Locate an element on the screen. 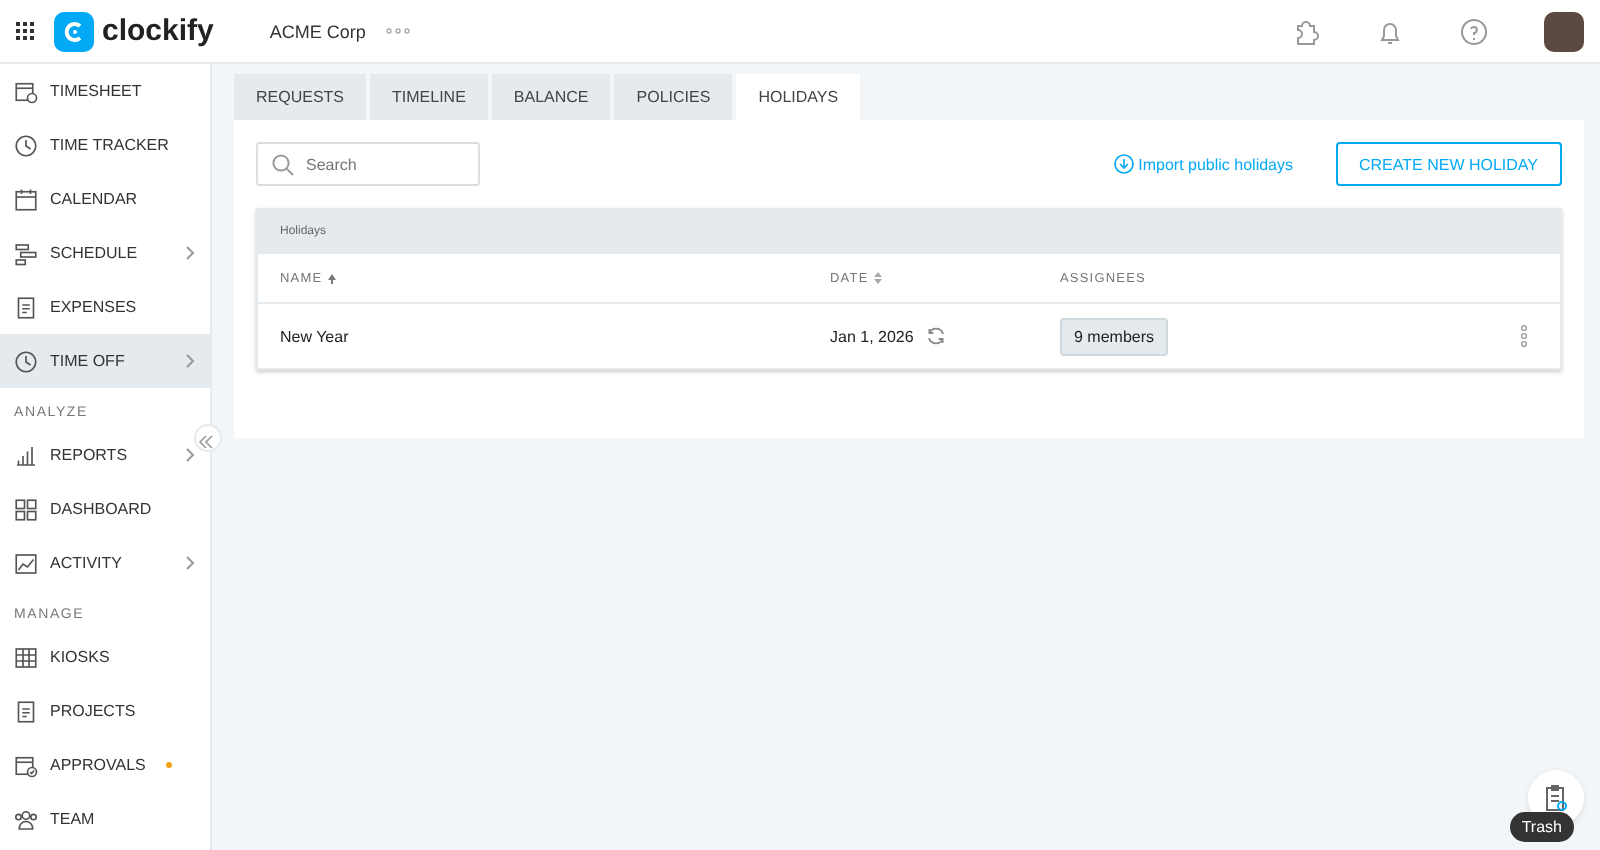 Image resolution: width=1600 pixels, height=850 pixels. clipboard-icon is located at coordinates (1556, 798).